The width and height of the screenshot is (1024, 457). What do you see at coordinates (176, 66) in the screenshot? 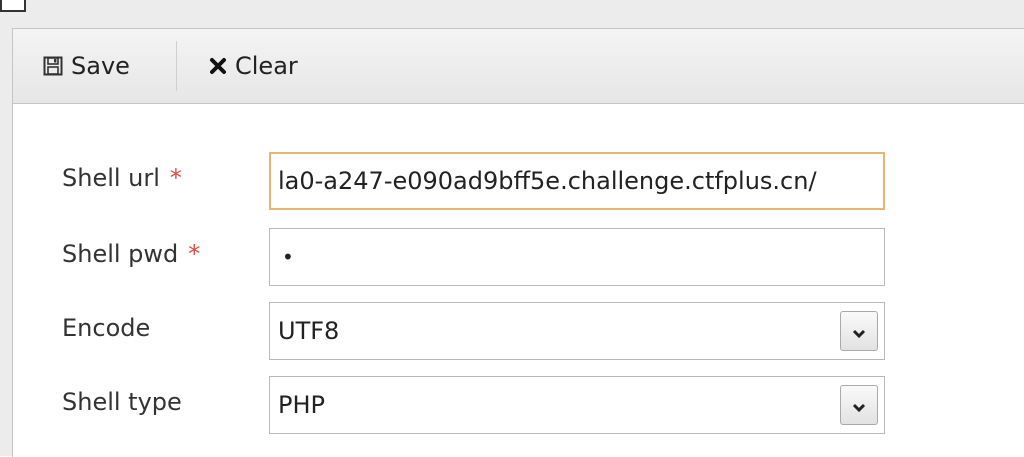
I see `toolbar-separator` at bounding box center [176, 66].